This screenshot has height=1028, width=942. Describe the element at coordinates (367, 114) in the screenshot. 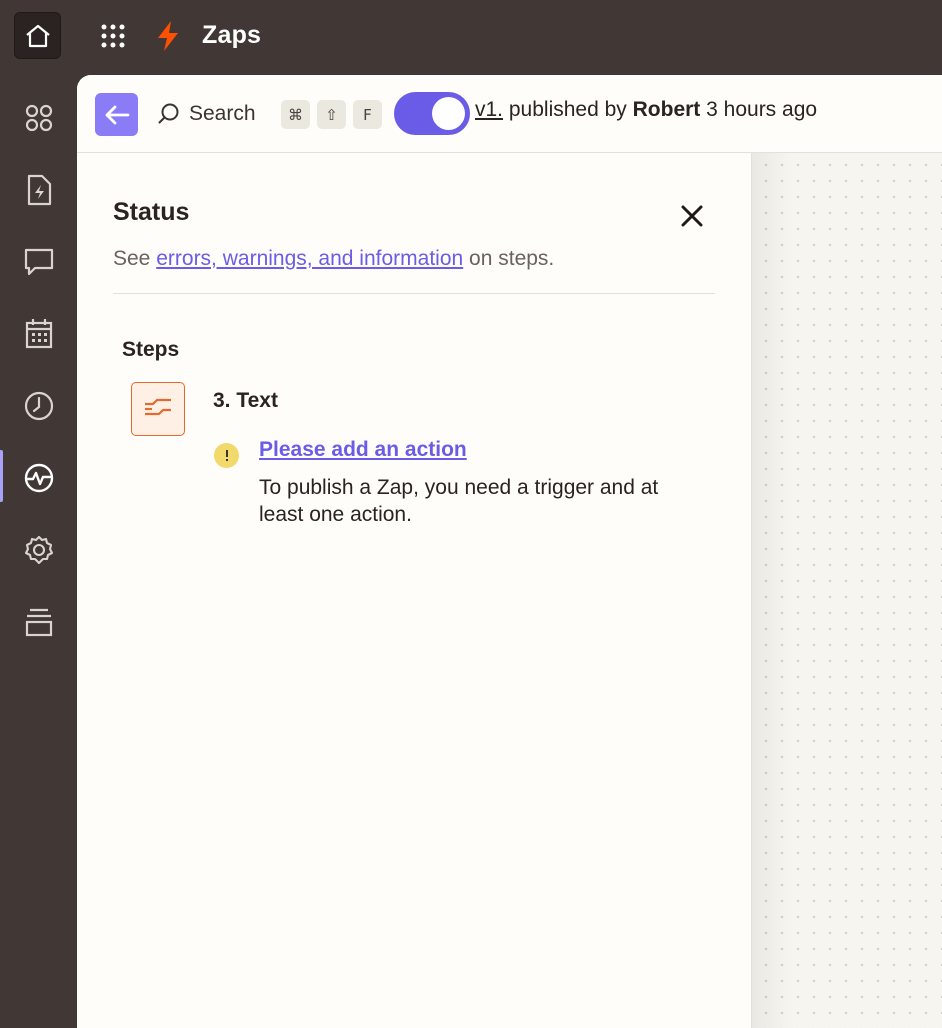

I see `shortcut-key-f: F` at that location.